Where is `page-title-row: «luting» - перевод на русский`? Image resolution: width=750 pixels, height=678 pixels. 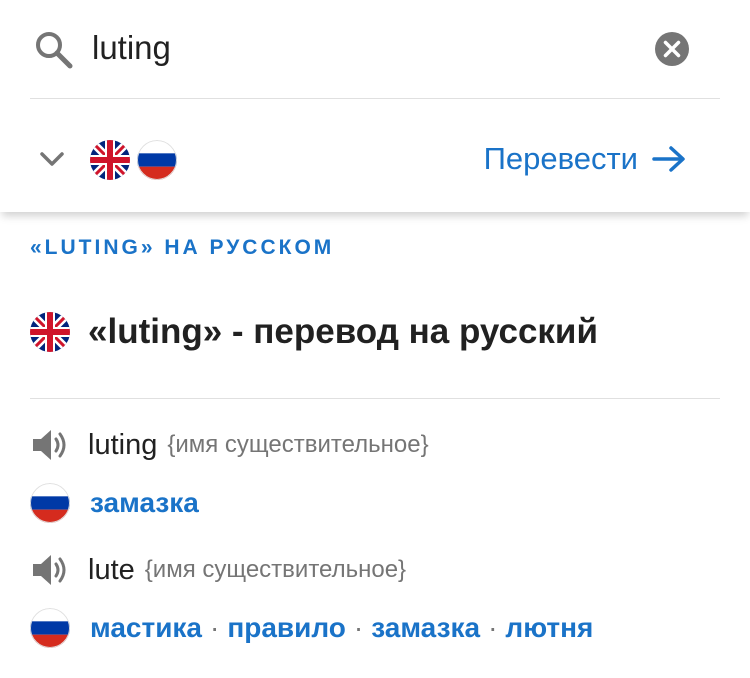
page-title-row: «luting» - перевод на русский is located at coordinates (314, 332).